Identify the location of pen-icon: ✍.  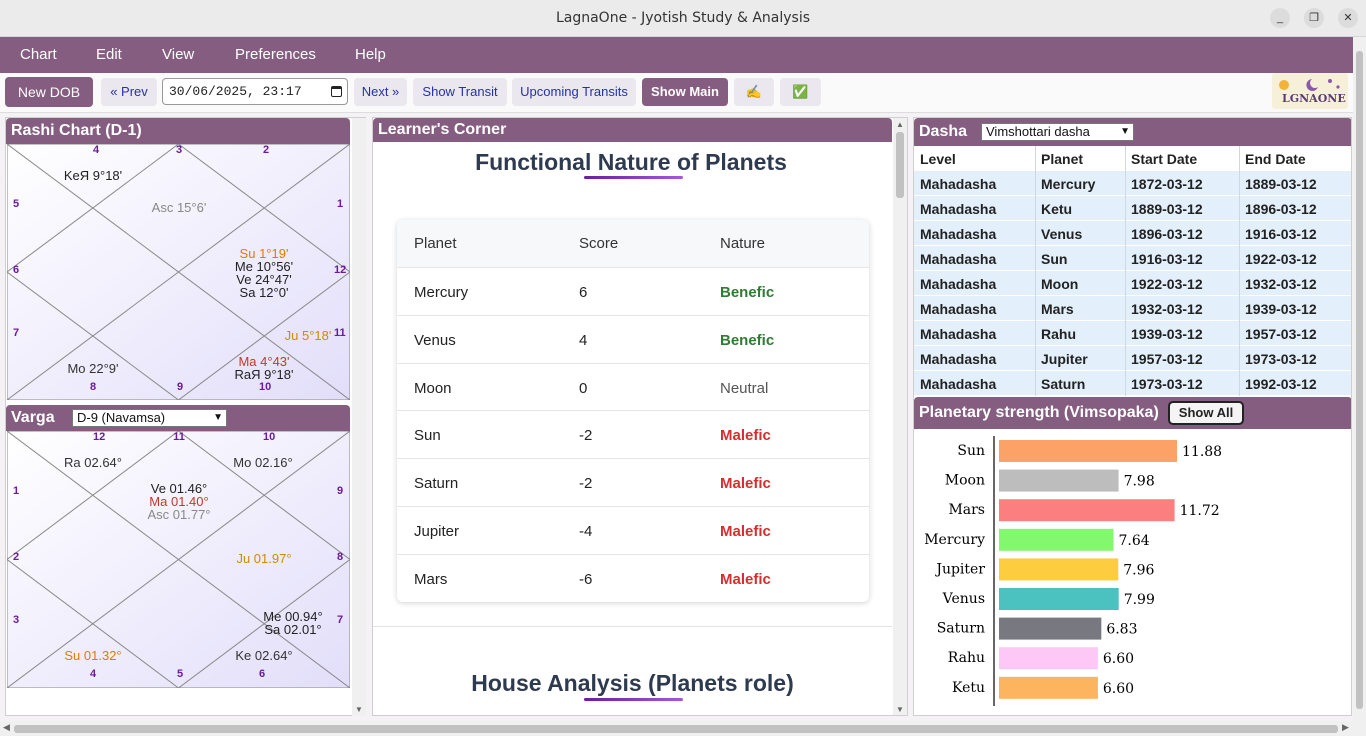
(754, 92).